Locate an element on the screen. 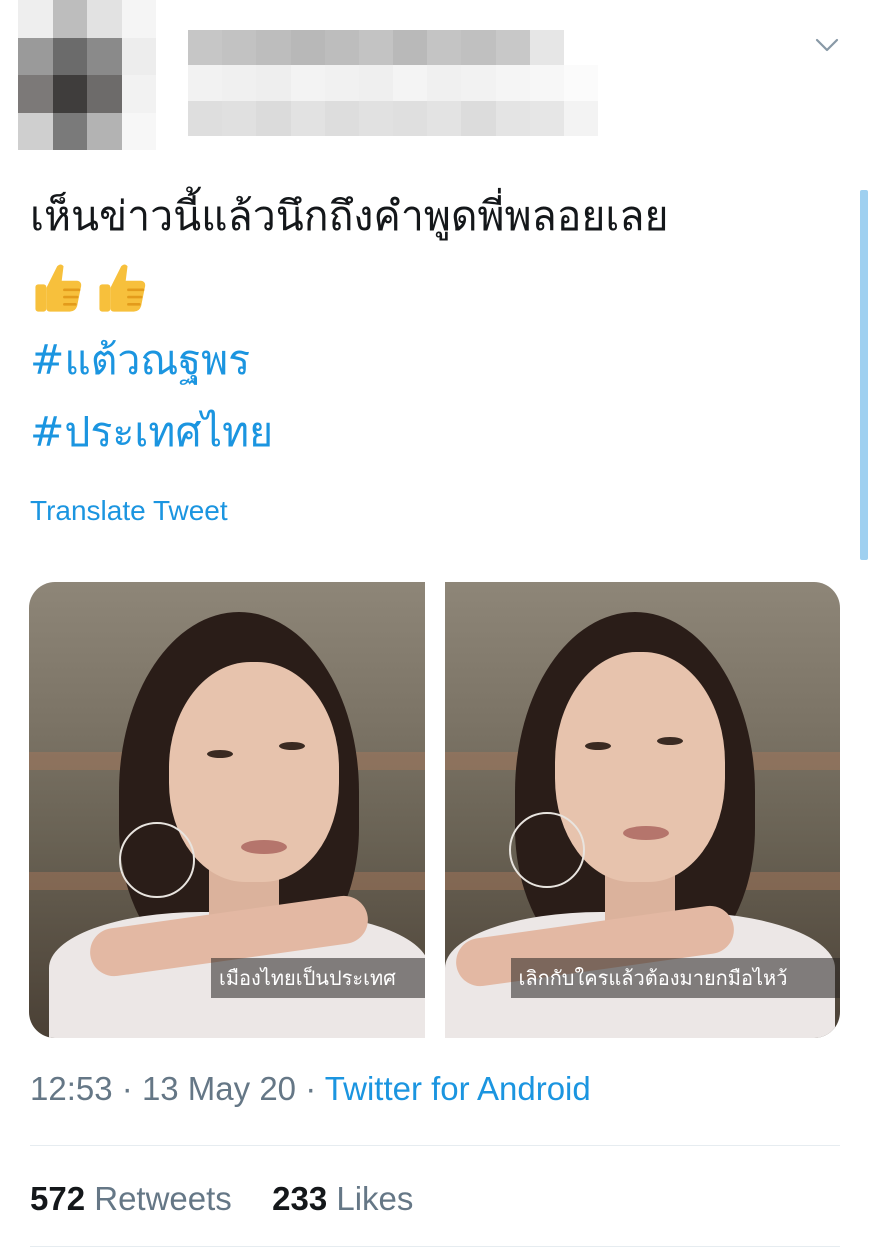 The height and width of the screenshot is (1251, 869). author-name is located at coordinates (393, 83).